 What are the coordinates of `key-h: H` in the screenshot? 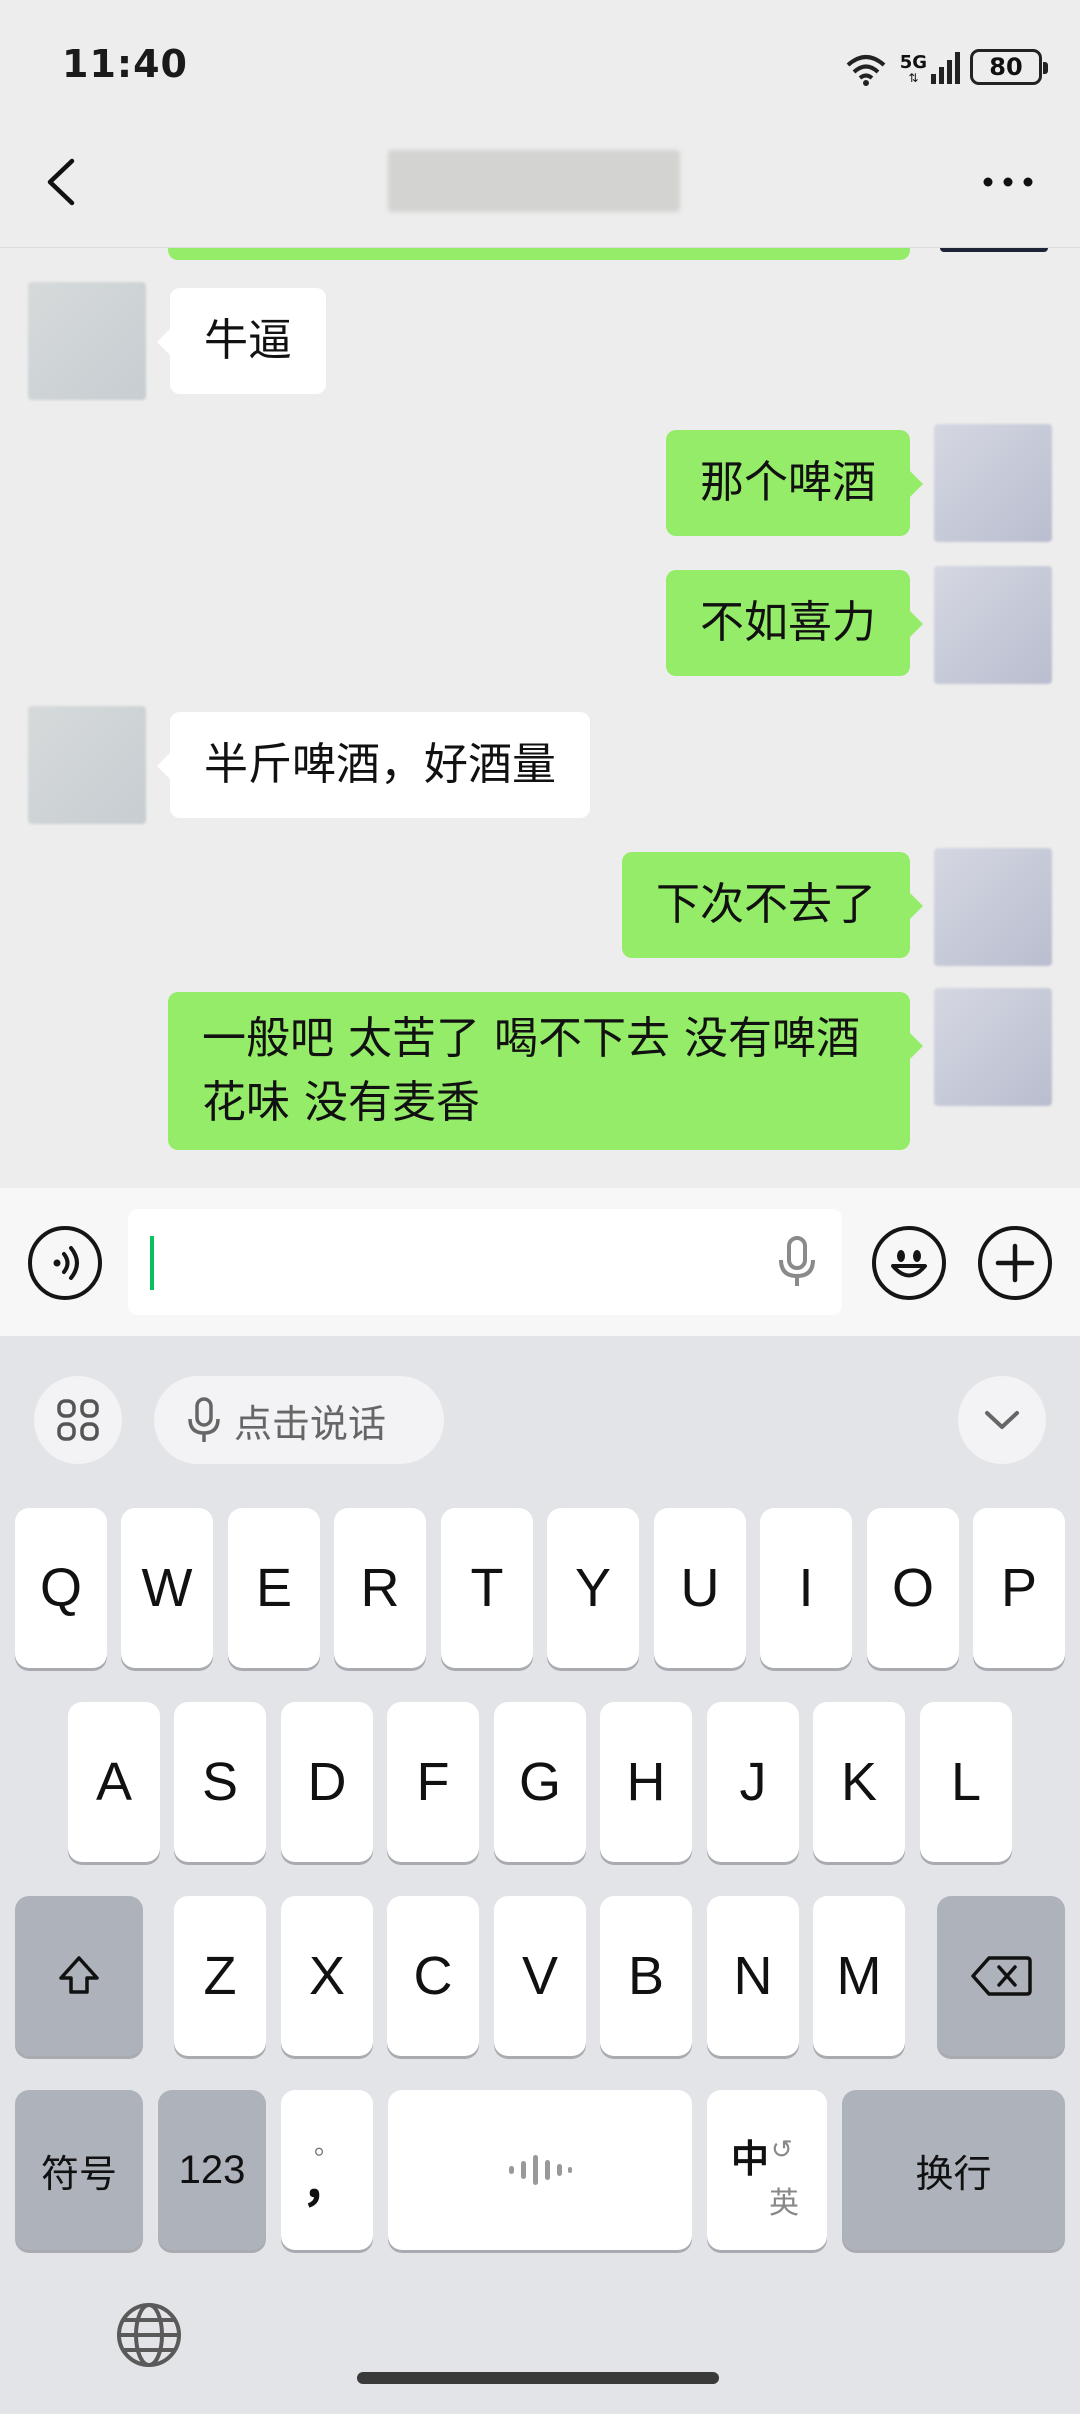 It's located at (646, 1782).